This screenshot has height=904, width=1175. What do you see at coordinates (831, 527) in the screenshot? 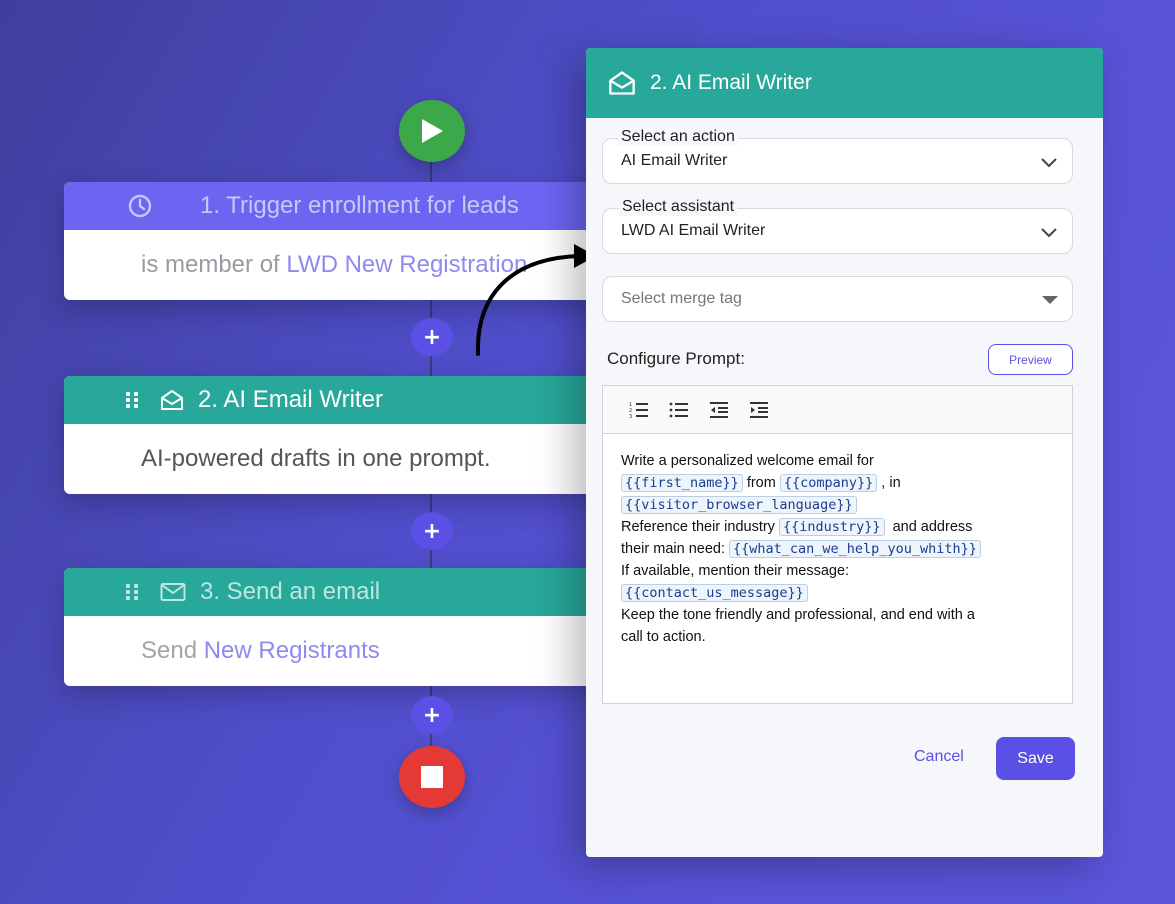
I see `merge-tag: {{industry}}` at bounding box center [831, 527].